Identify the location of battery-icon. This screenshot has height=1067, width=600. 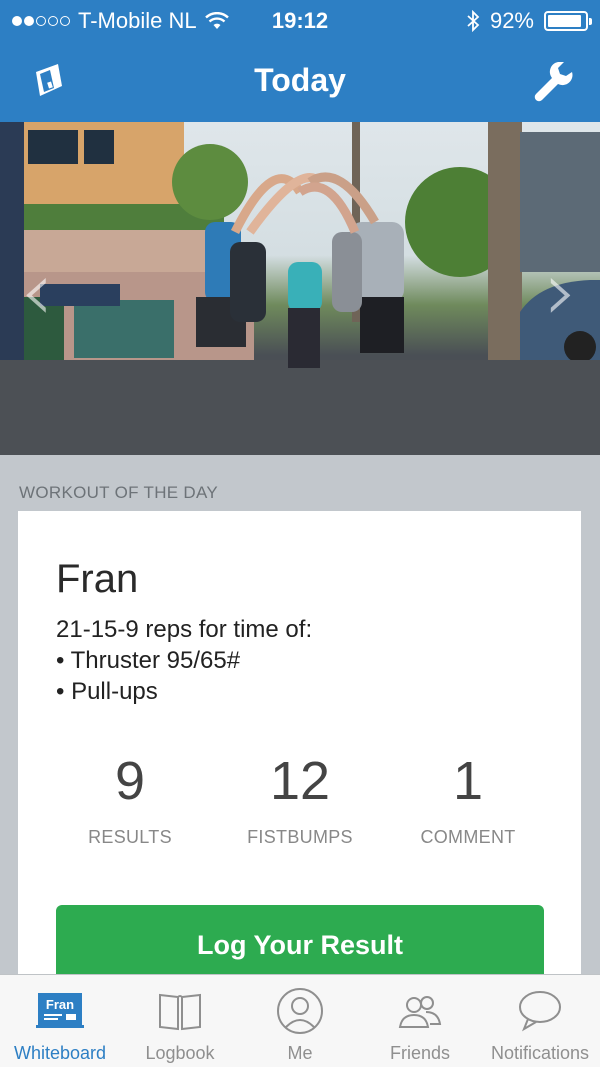
(568, 21).